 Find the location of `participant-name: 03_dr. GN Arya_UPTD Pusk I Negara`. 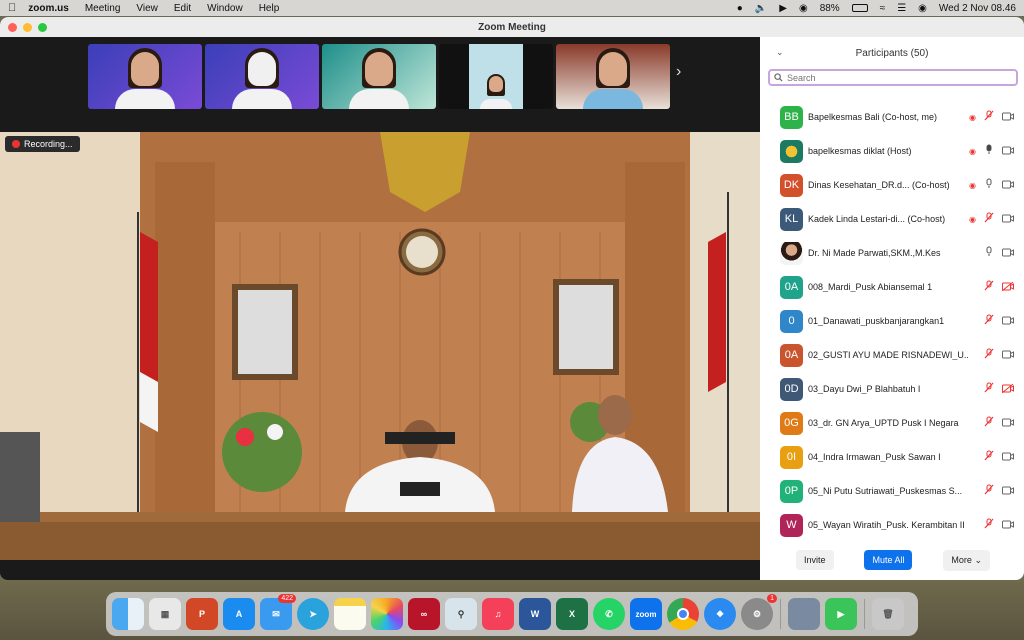

participant-name: 03_dr. GN Arya_UPTD Pusk I Negara is located at coordinates (883, 423).